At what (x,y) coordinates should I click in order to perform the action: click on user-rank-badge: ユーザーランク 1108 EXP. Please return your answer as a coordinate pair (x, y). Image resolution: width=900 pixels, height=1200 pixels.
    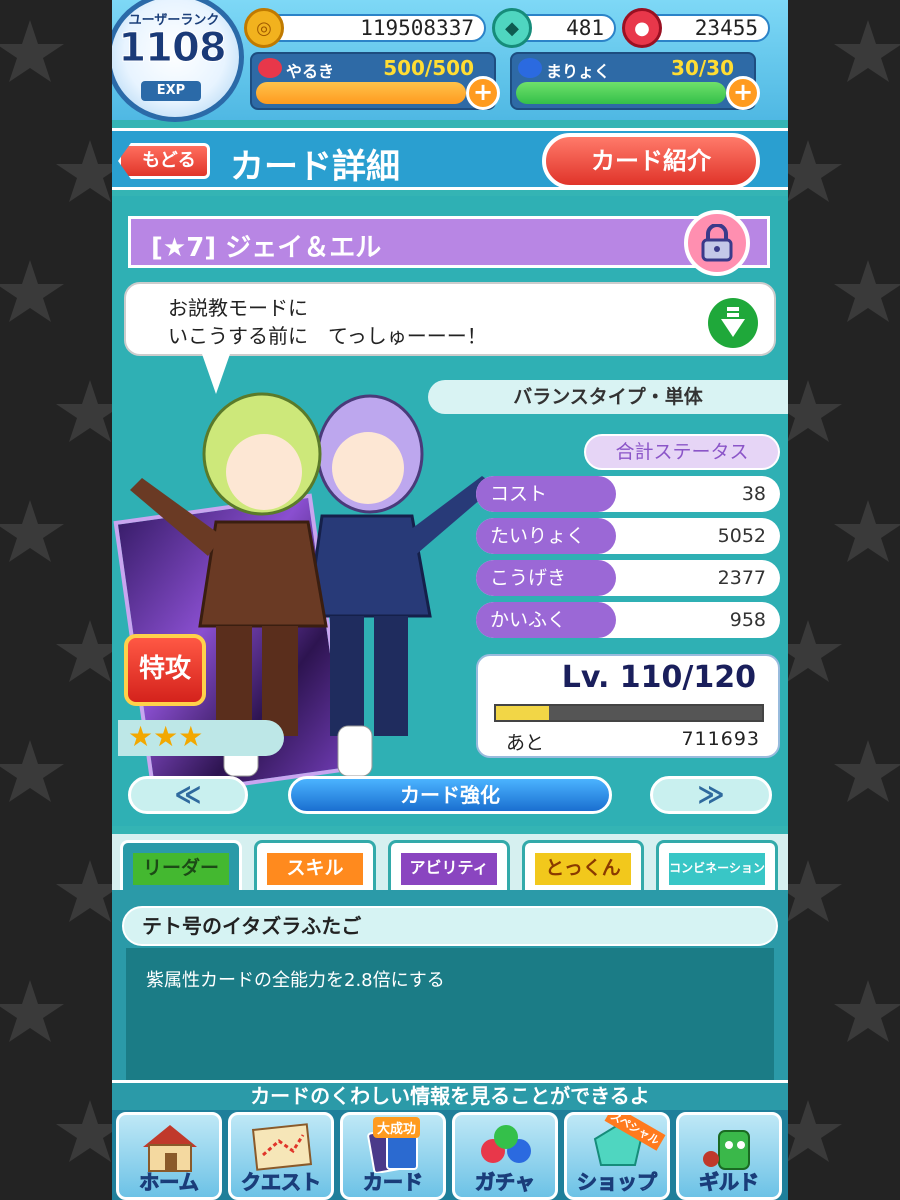
    Looking at the image, I should click on (178, 61).